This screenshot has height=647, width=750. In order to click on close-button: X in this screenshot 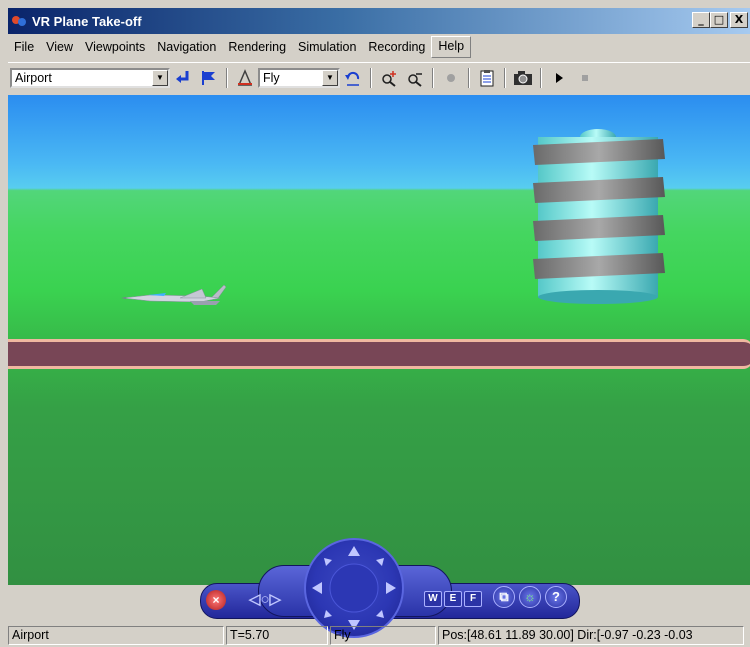, I will do `click(739, 20)`.